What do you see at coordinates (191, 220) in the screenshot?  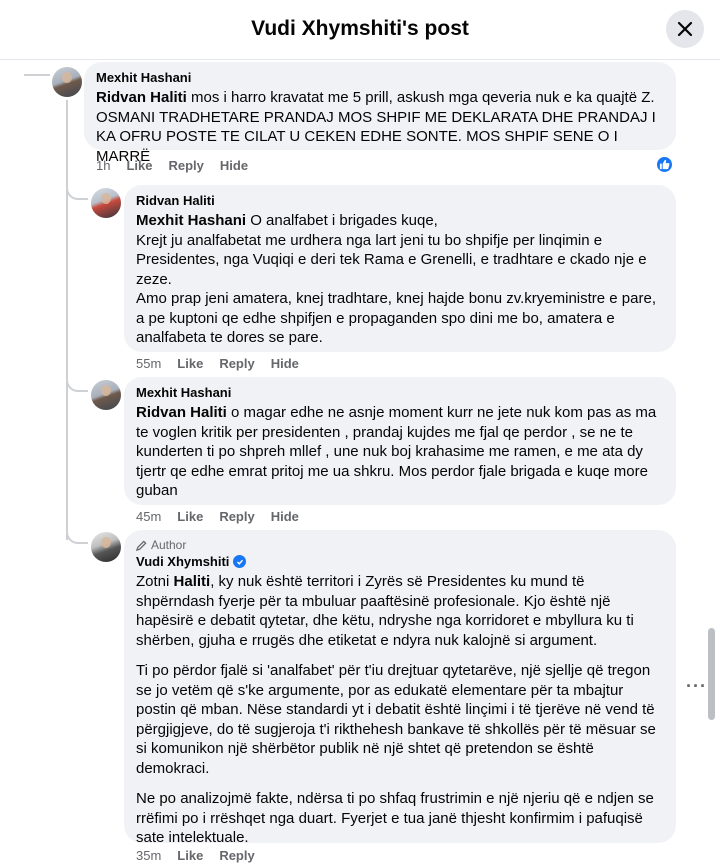 I see `mention-link: Mexhit Hashani` at bounding box center [191, 220].